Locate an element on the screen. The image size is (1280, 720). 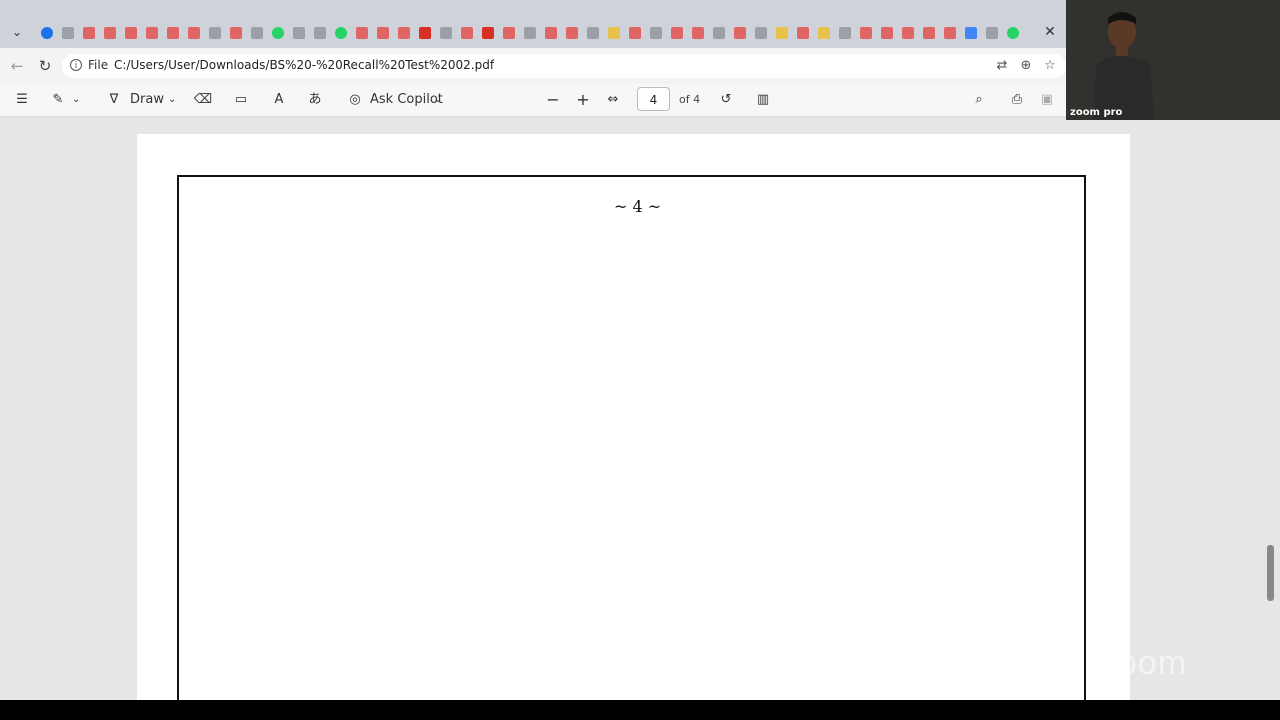
ask-copilot-button: Ask Copilot is located at coordinates (406, 100).